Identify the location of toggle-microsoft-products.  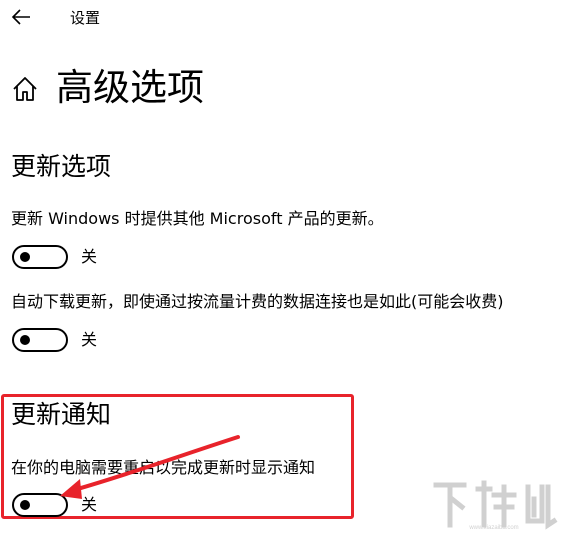
(40, 257).